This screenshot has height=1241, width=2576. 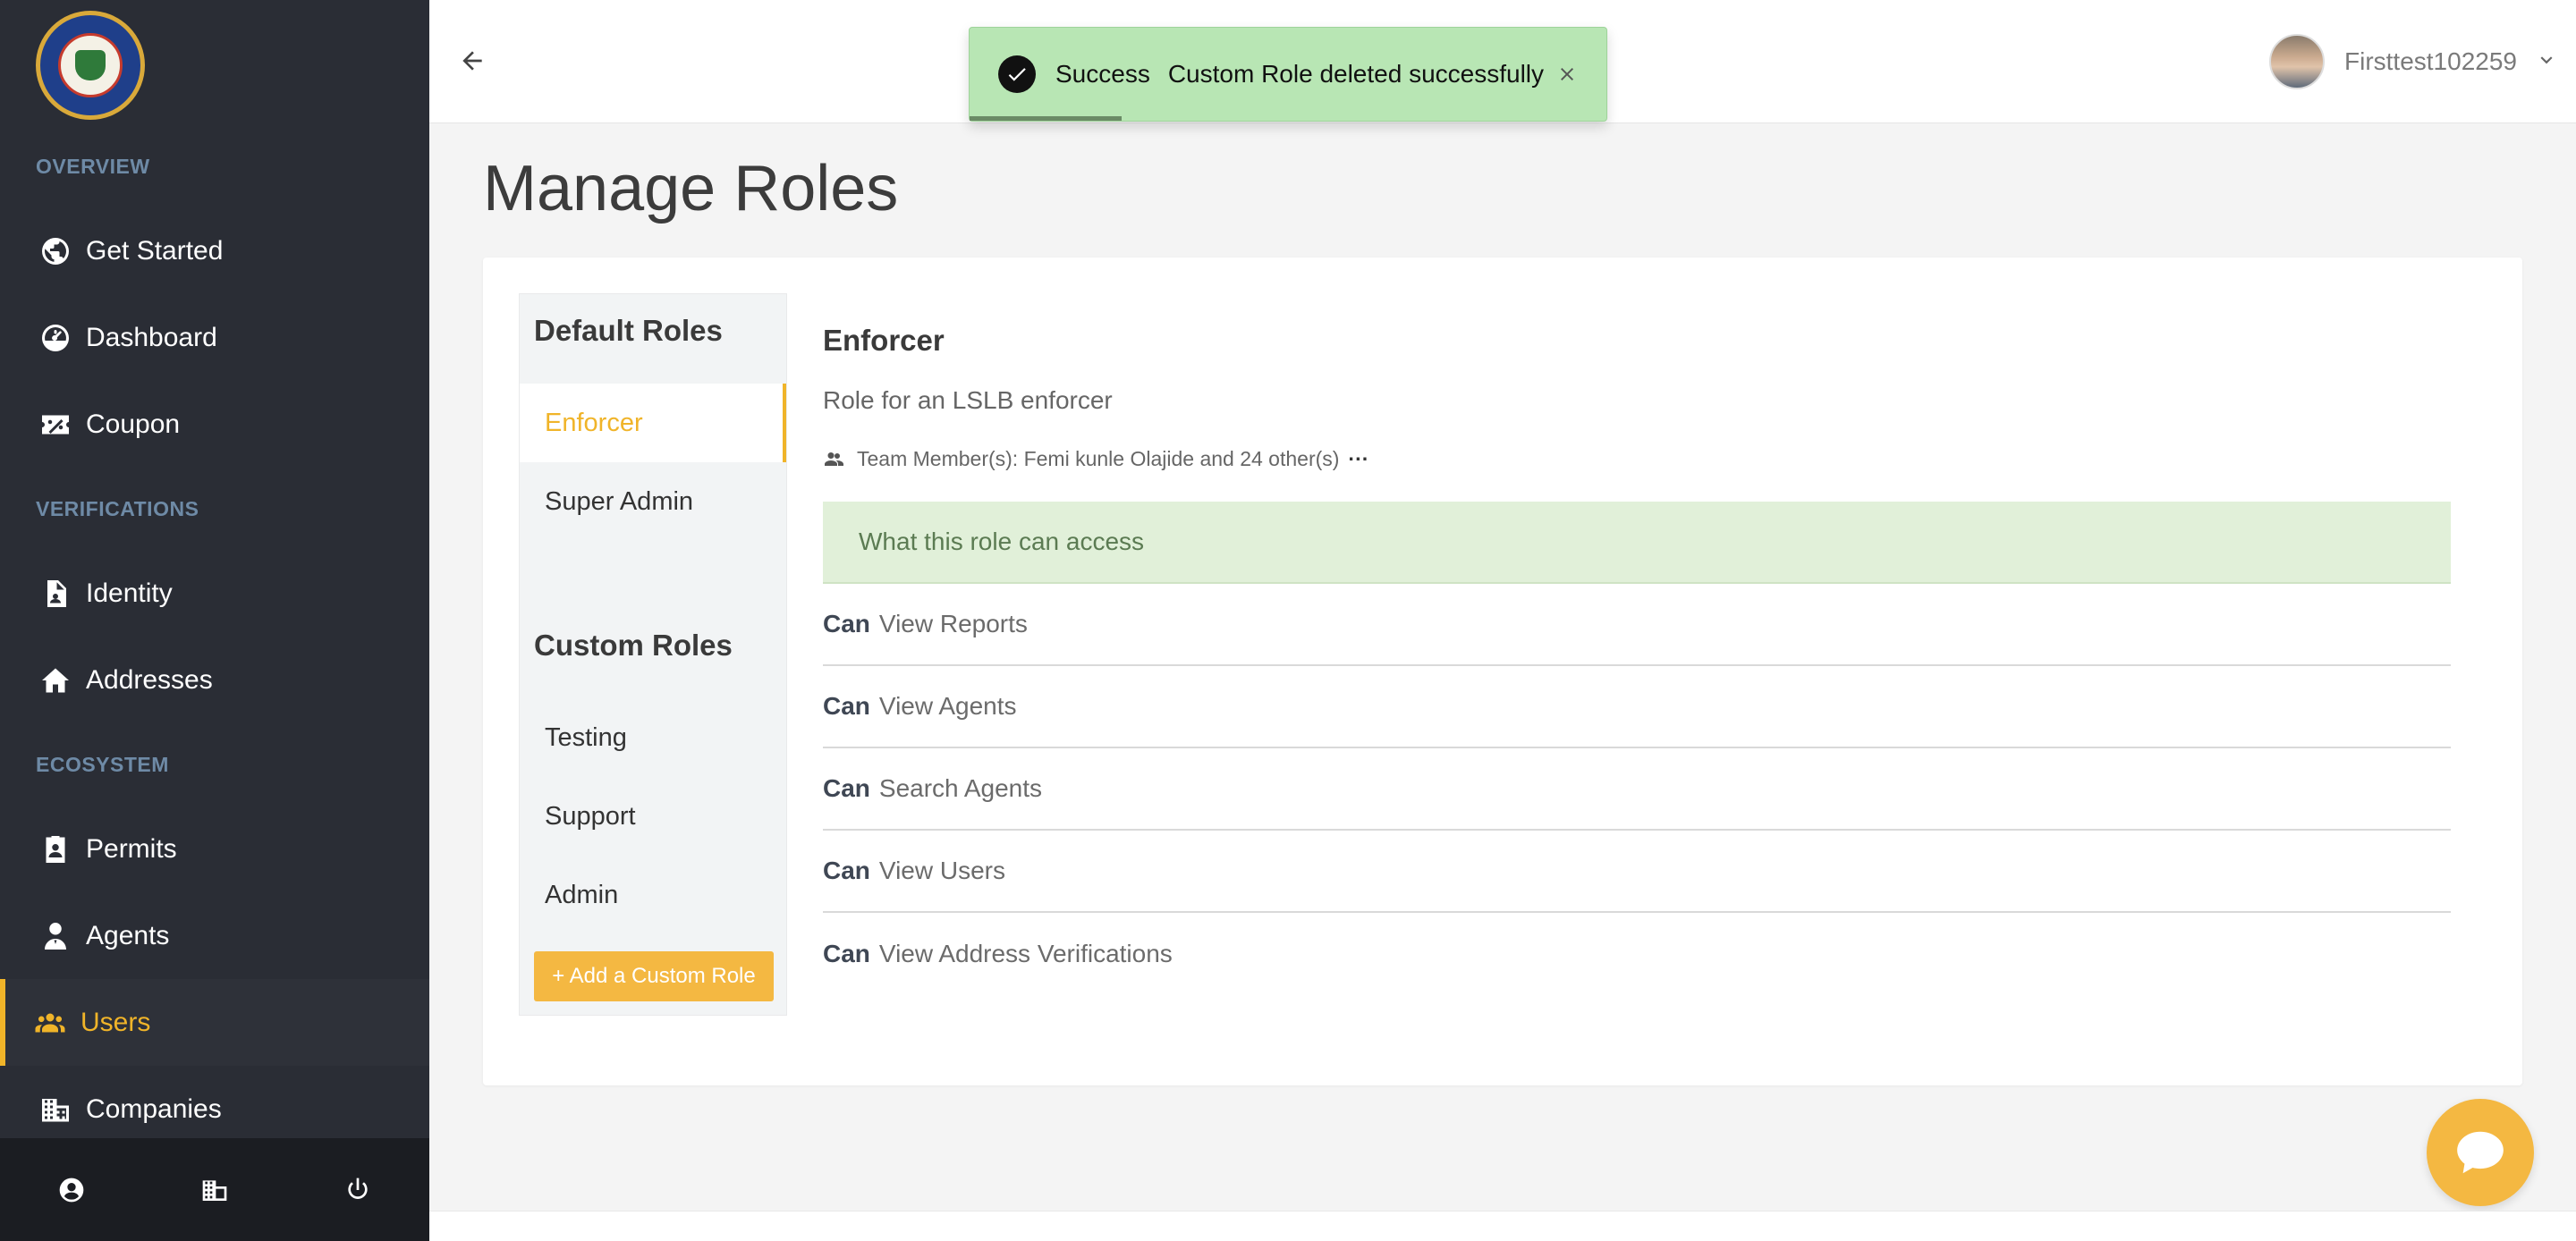 What do you see at coordinates (1102, 74) in the screenshot?
I see `toast-title: Success` at bounding box center [1102, 74].